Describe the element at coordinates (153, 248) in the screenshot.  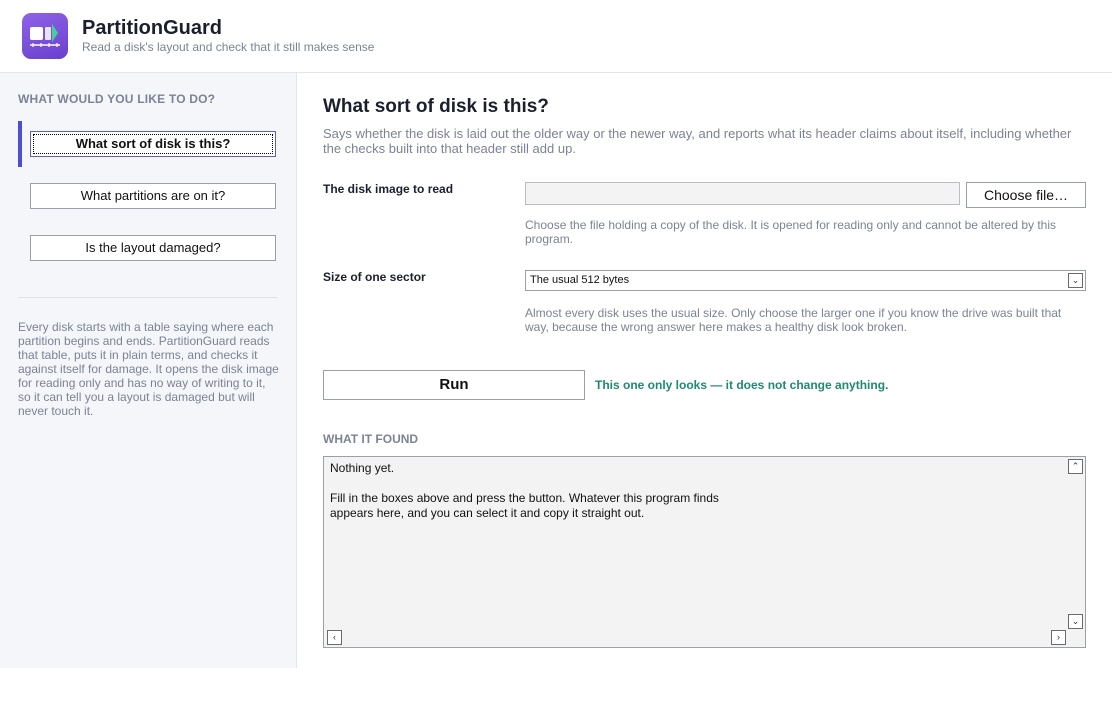
I see `nav-damage-check-button: Is the layout damaged?` at that location.